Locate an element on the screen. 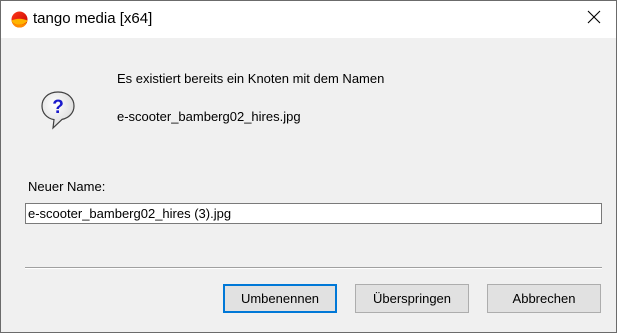 This screenshot has width=617, height=333. question-icon: ? is located at coordinates (58, 110).